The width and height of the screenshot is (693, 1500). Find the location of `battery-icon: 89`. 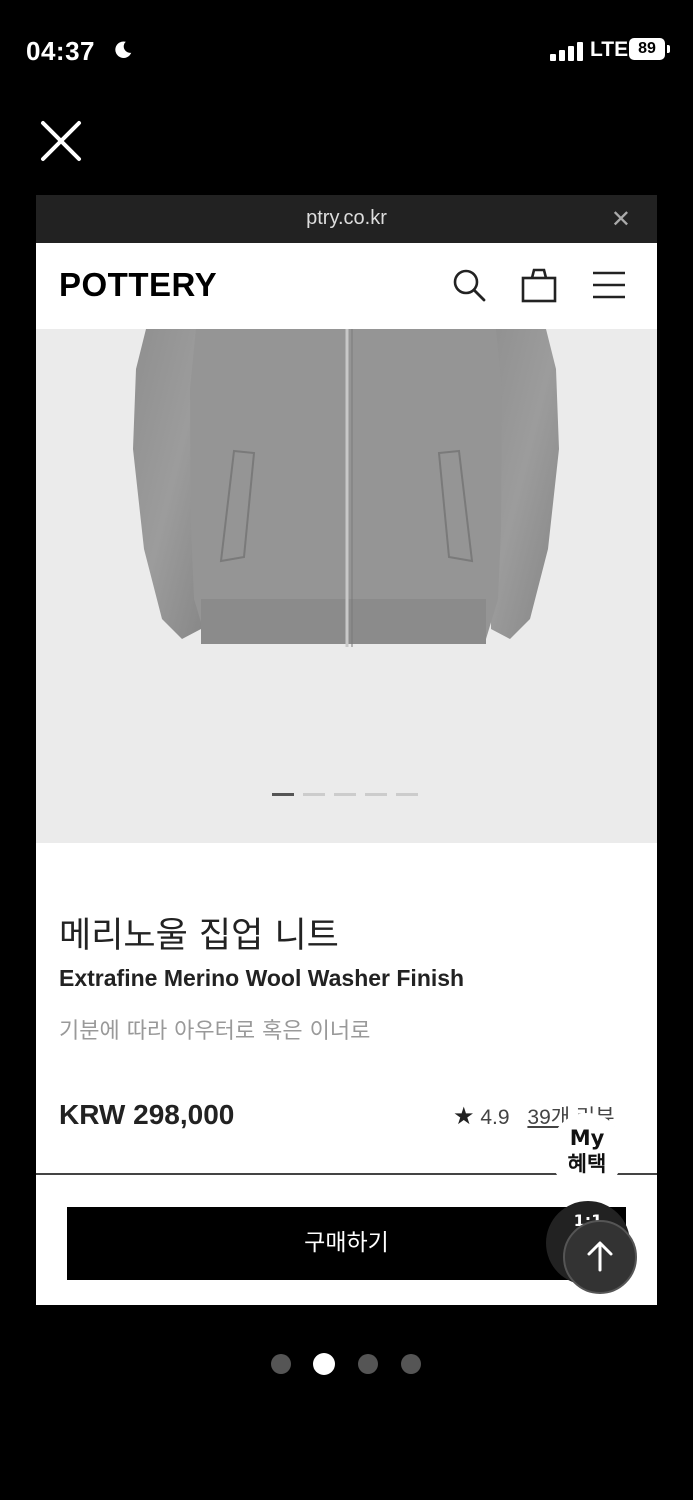

battery-icon: 89 is located at coordinates (650, 50).